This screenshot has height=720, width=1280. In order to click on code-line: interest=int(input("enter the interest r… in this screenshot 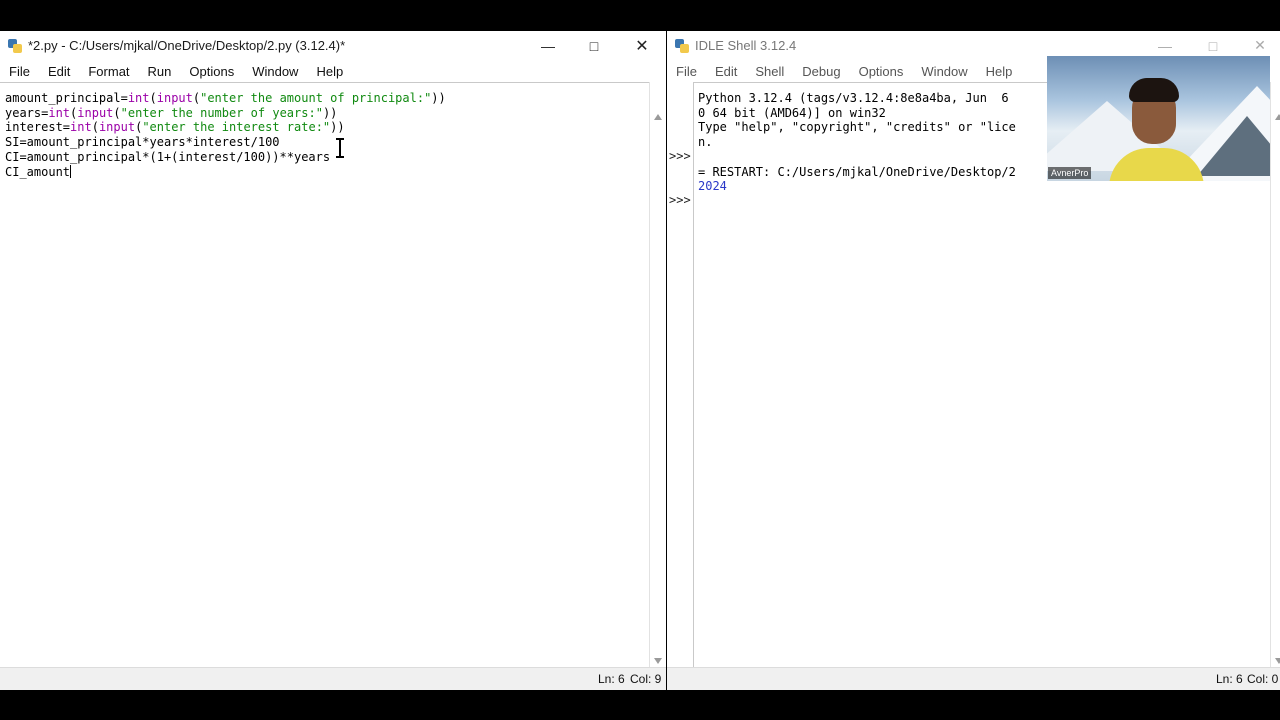, I will do `click(327, 127)`.